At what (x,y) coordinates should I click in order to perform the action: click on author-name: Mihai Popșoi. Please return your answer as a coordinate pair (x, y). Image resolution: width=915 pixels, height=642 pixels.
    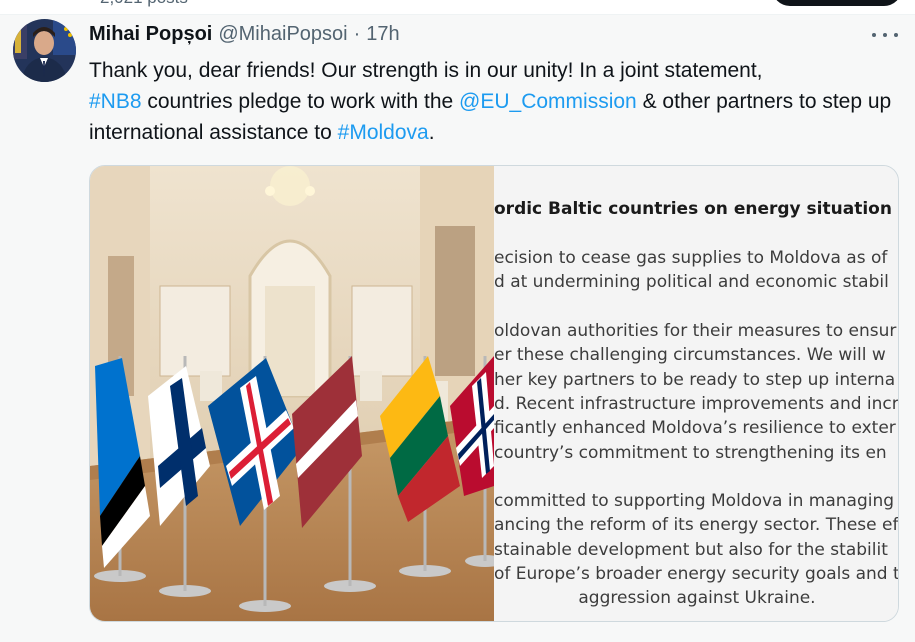
    Looking at the image, I should click on (150, 34).